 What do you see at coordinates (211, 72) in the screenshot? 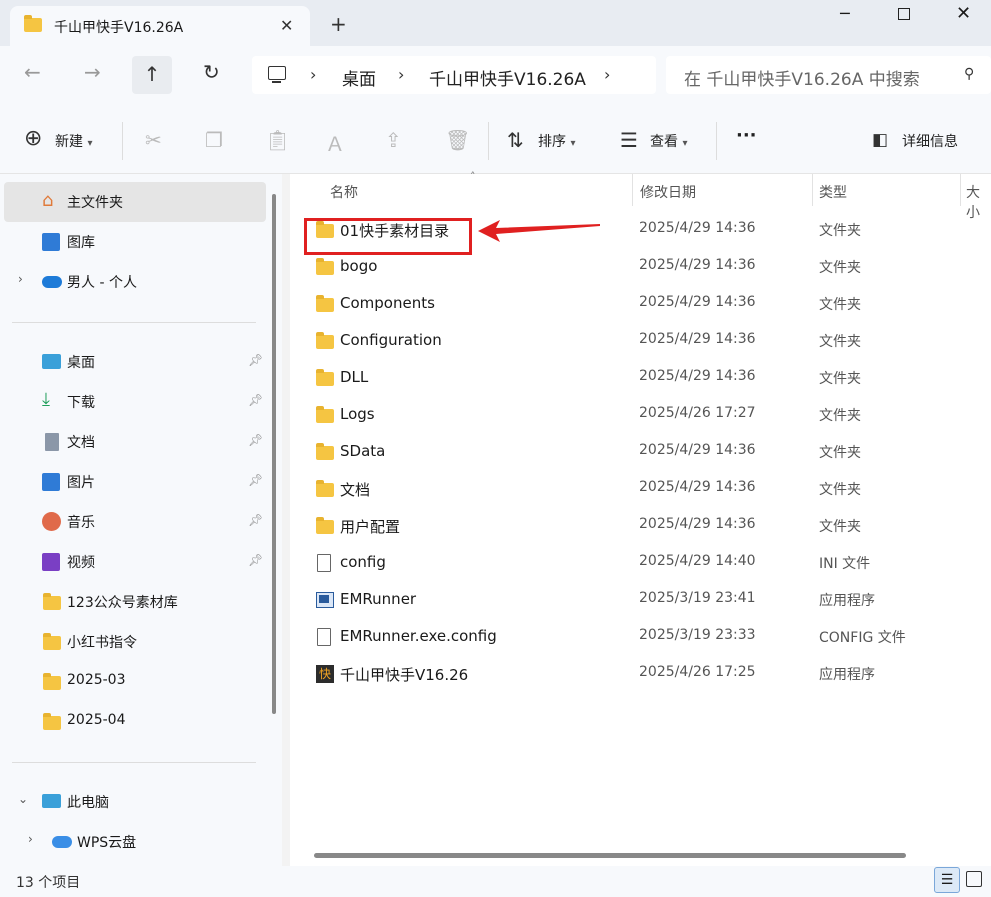
I see `refresh-button: ↻` at bounding box center [211, 72].